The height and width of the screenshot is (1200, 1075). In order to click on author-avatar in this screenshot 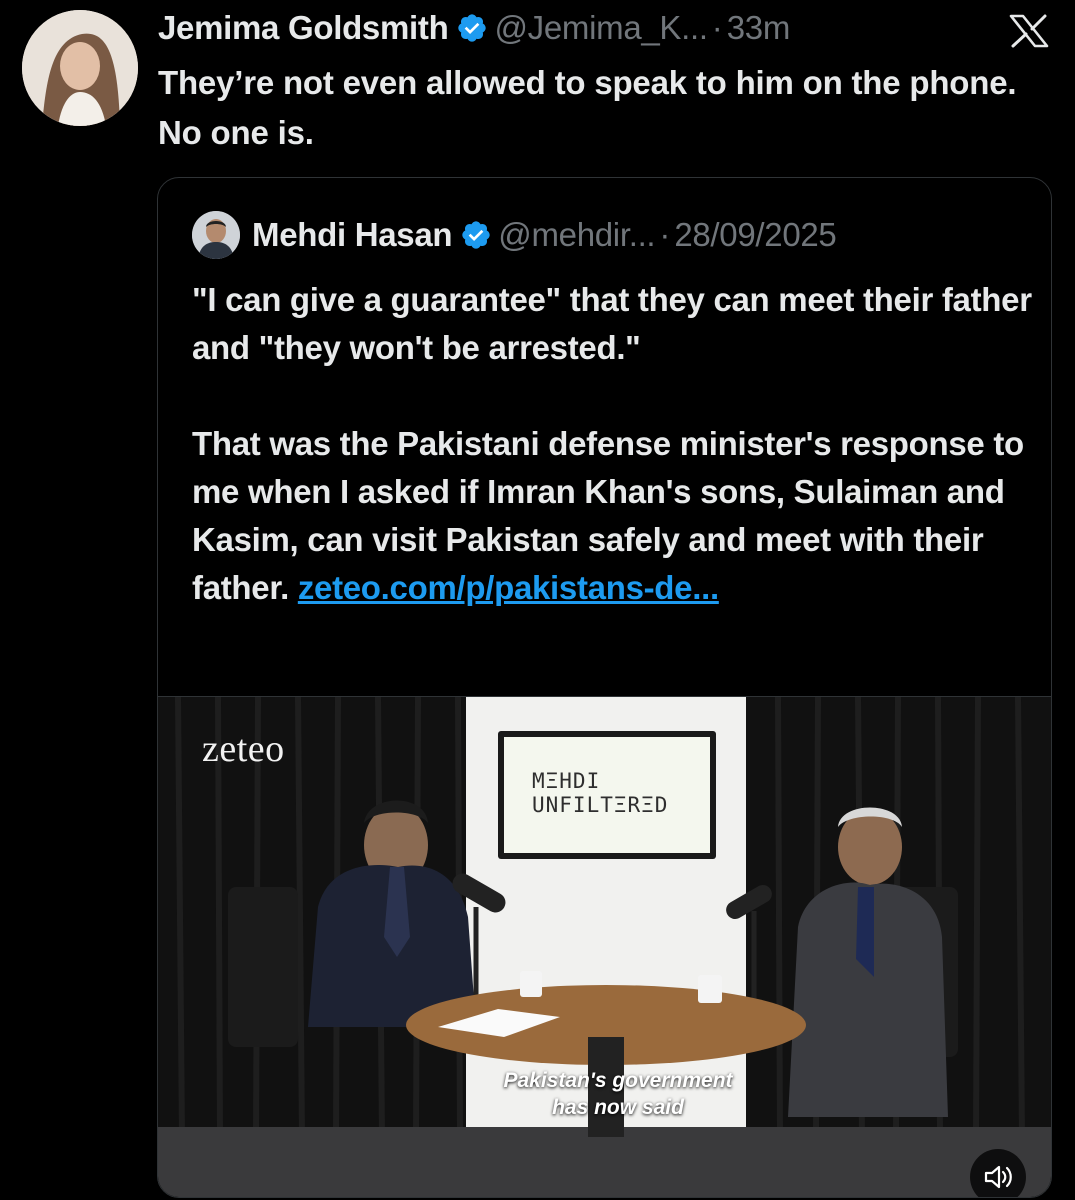, I will do `click(80, 68)`.